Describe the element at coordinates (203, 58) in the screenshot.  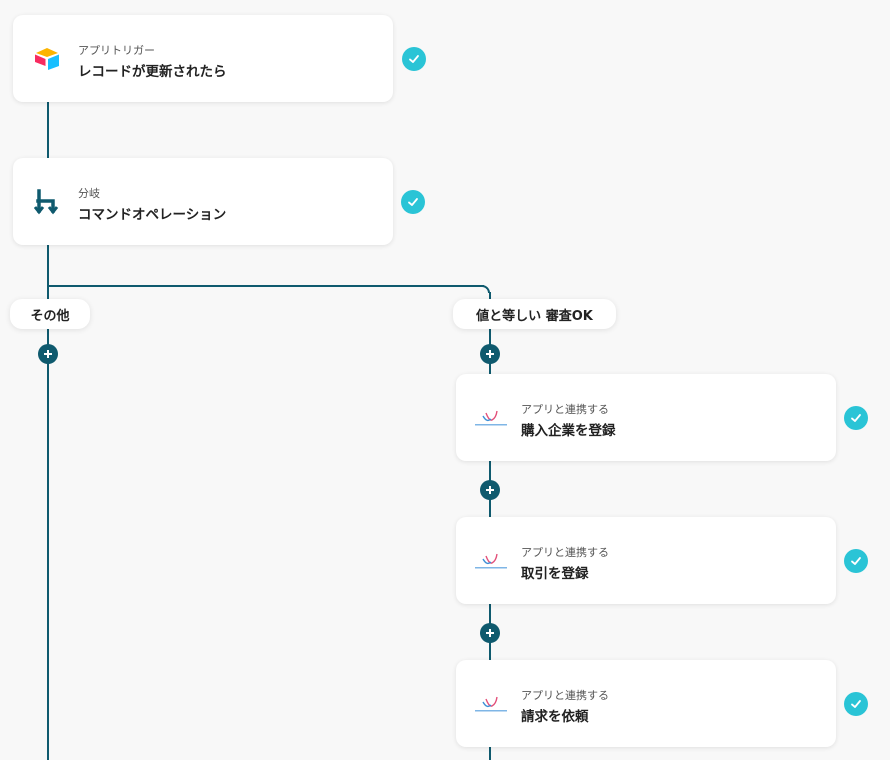
I see `trigger-step-card: アプリトリガー レコードが更新されたら` at that location.